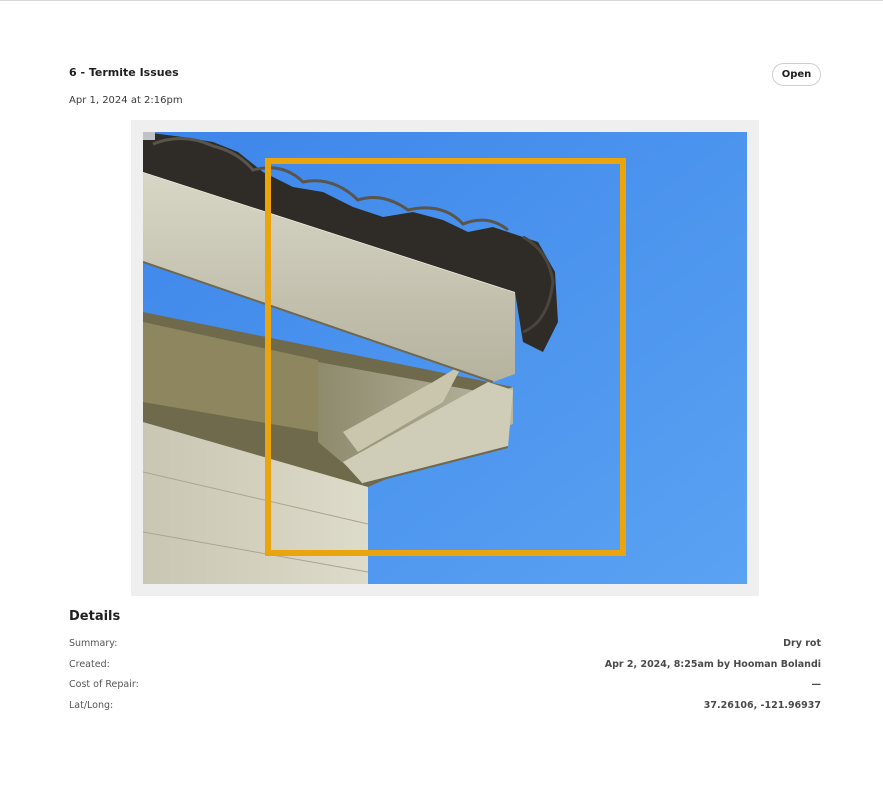 The width and height of the screenshot is (883, 787). What do you see at coordinates (816, 684) in the screenshot?
I see `detail-value: —` at bounding box center [816, 684].